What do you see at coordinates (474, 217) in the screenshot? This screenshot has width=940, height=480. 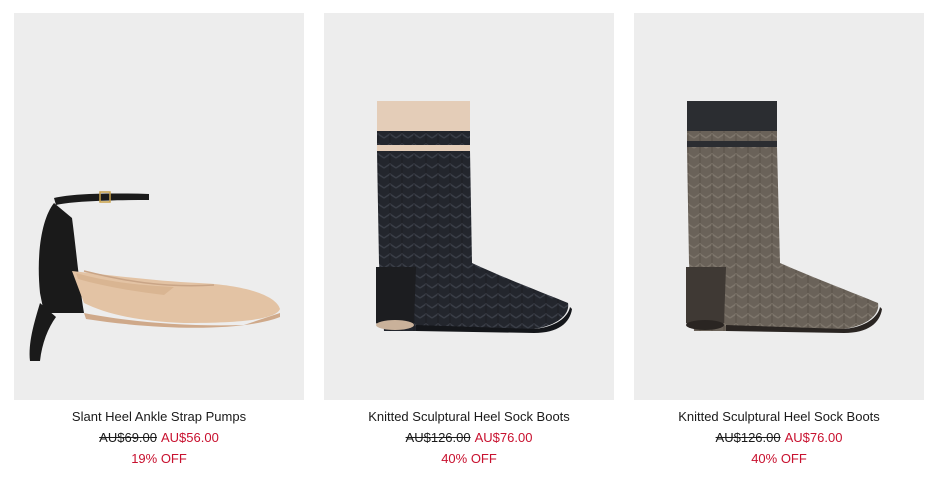 I see `black-sock-boot-image` at bounding box center [474, 217].